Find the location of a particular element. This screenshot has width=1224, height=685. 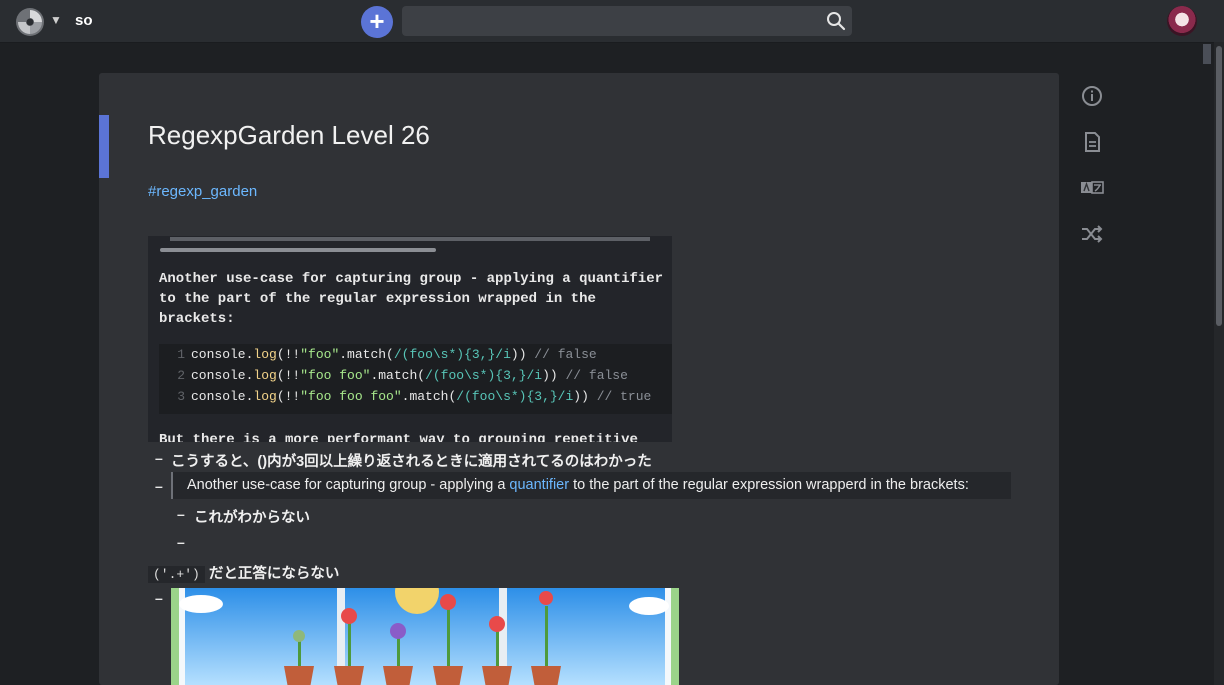

shuffle-icon is located at coordinates (1092, 234).